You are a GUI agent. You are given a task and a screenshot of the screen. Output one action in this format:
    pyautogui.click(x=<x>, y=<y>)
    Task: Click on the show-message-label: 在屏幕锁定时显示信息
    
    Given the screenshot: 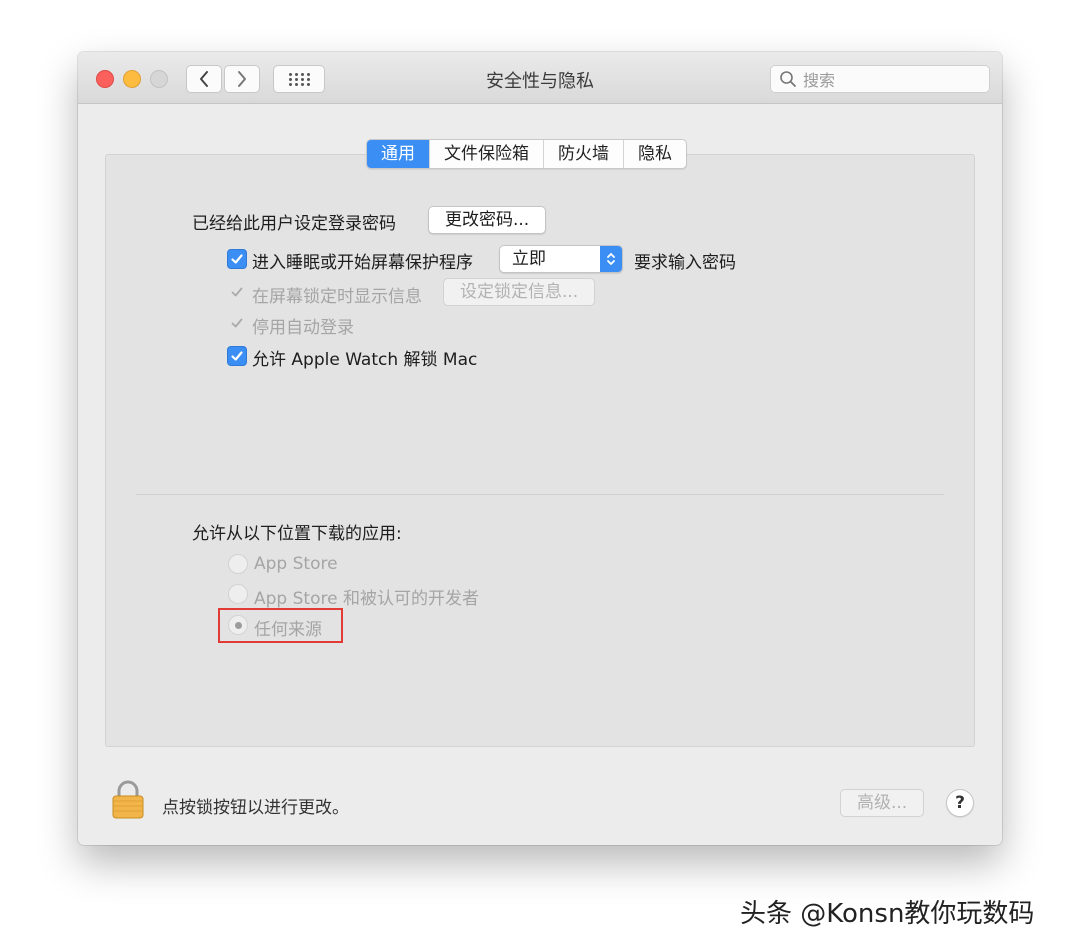 What is the action you would take?
    pyautogui.click(x=337, y=297)
    